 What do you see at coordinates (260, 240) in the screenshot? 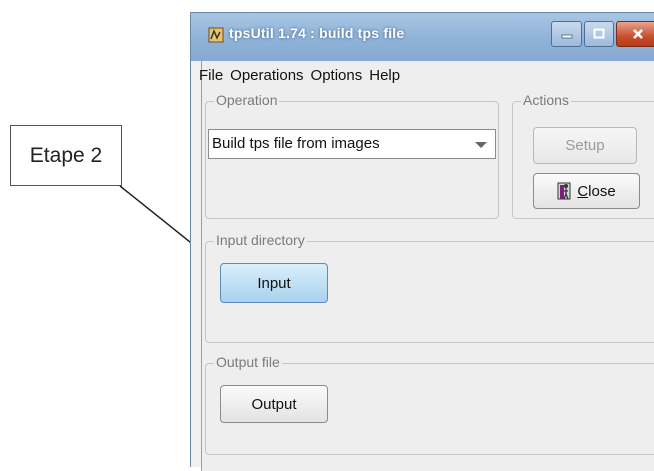
I see `input-directory-legend: Input directory` at bounding box center [260, 240].